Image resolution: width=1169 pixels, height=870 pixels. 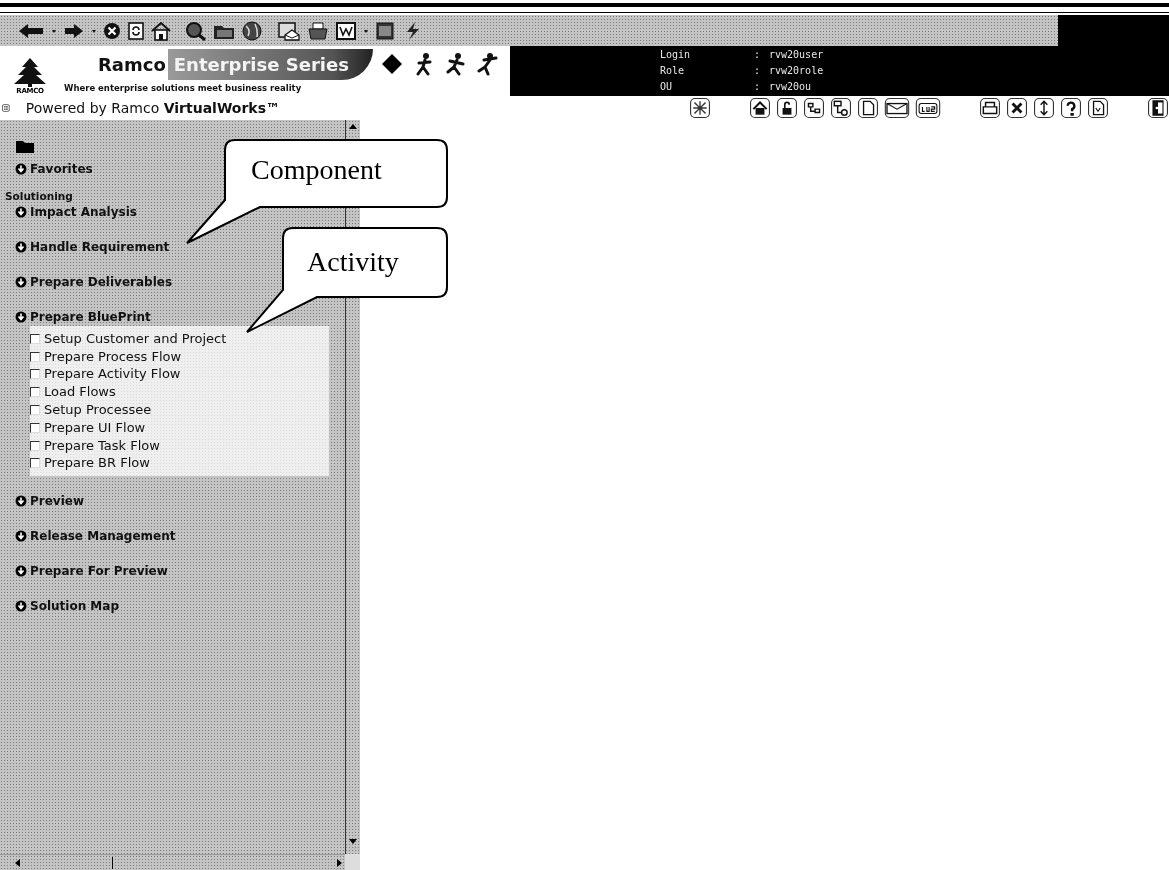 What do you see at coordinates (391, 64) in the screenshot?
I see `diamond-icon` at bounding box center [391, 64].